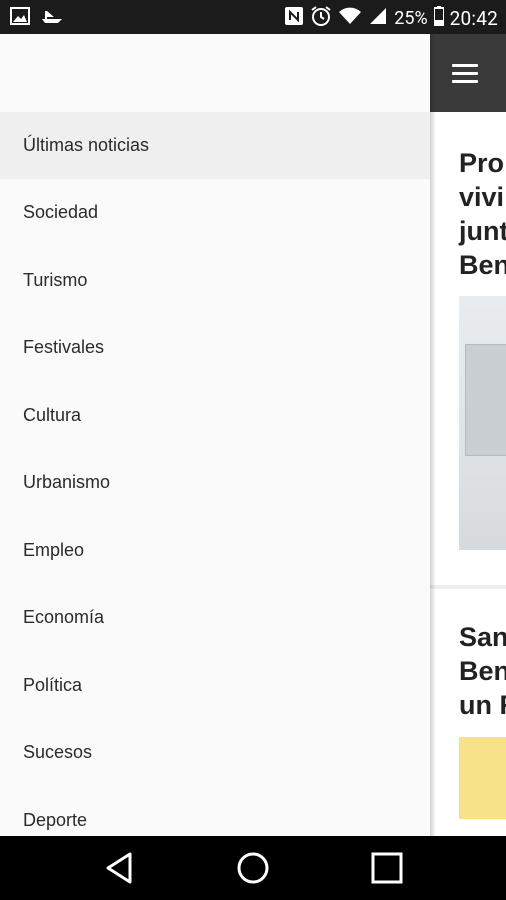  I want to click on article-card: San Ben un F, so click(482, 671).